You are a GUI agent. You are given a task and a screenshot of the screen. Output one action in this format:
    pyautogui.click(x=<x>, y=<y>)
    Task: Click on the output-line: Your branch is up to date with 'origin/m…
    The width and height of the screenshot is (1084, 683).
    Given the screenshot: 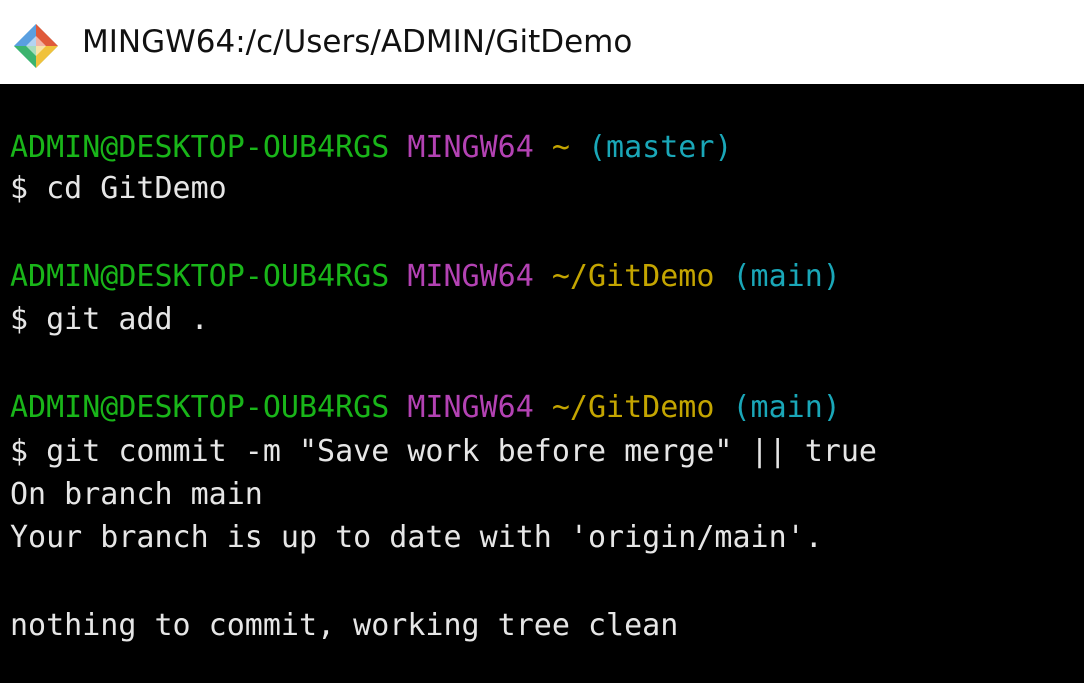 What is the action you would take?
    pyautogui.click(x=416, y=537)
    